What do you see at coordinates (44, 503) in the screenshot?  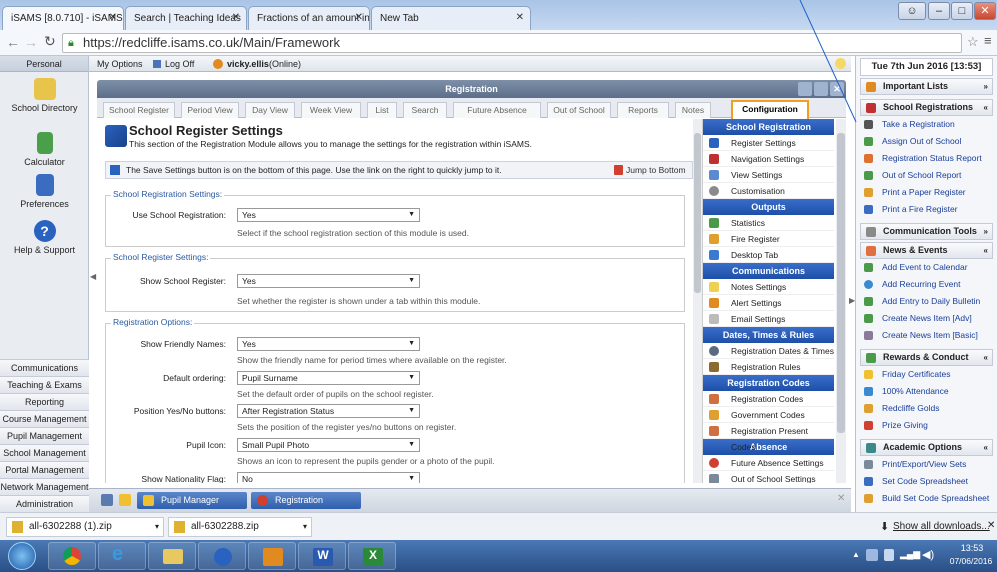 I see `module-administration: Administration` at bounding box center [44, 503].